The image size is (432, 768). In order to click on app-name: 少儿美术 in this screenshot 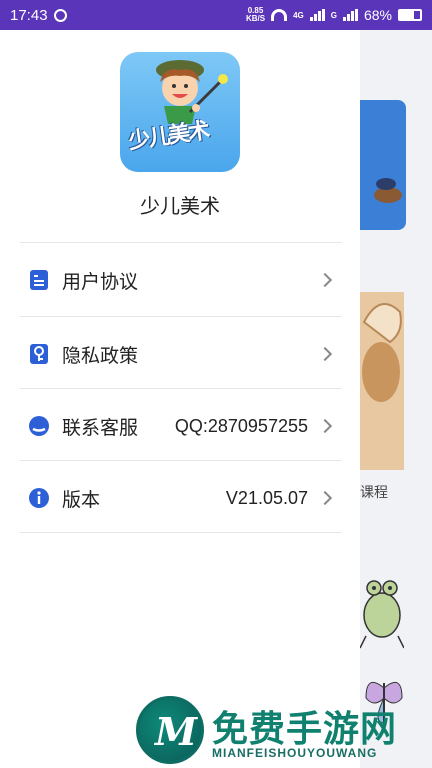, I will do `click(180, 206)`.